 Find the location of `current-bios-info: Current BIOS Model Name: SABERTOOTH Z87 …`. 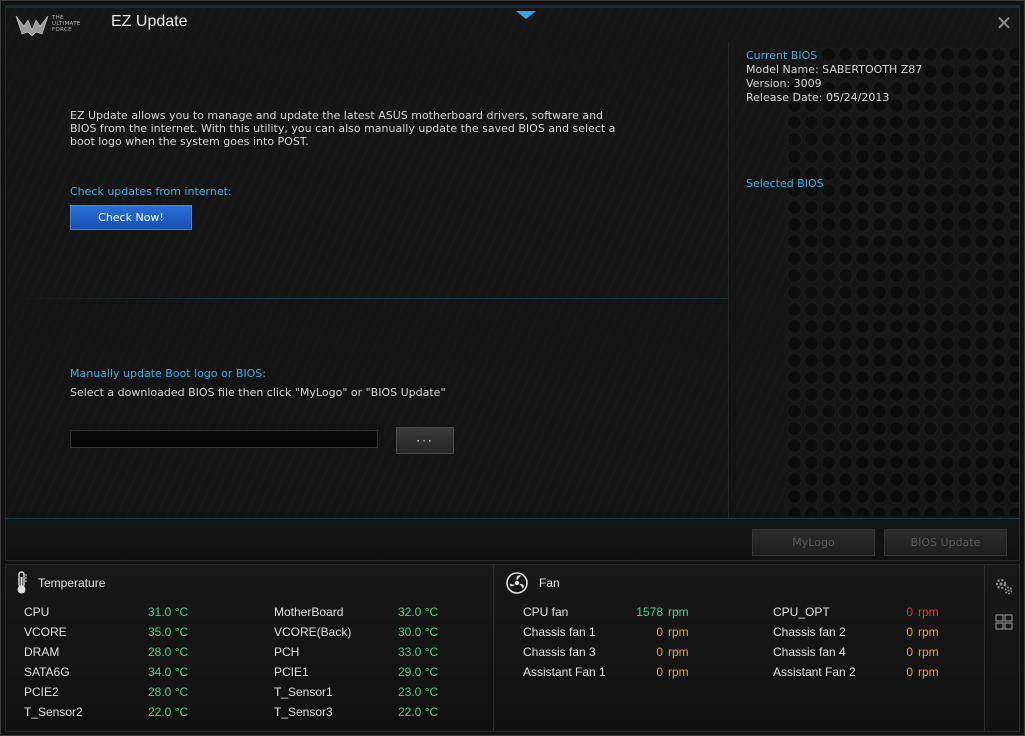

current-bios-info: Current BIOS Model Name: SABERTOOTH Z87 … is located at coordinates (834, 77).